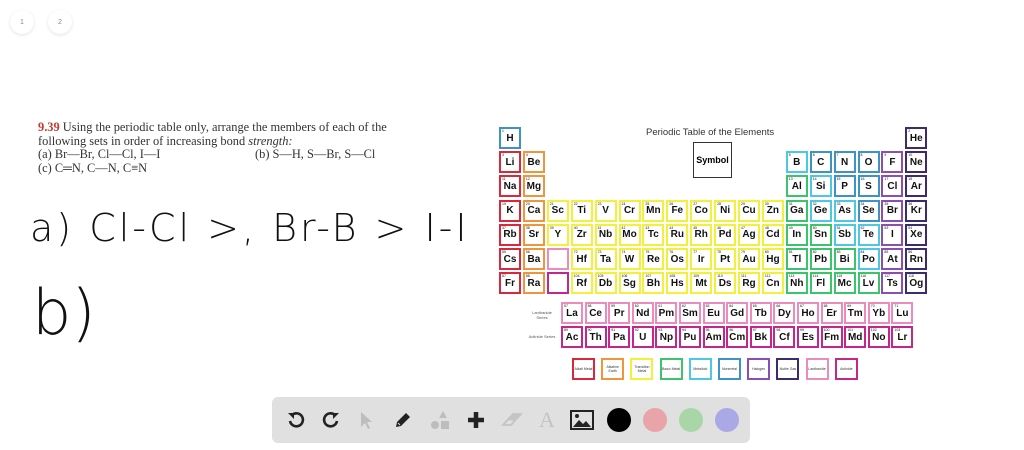 Image resolution: width=1024 pixels, height=450 pixels. I want to click on element-cl: 17 Cl, so click(892, 186).